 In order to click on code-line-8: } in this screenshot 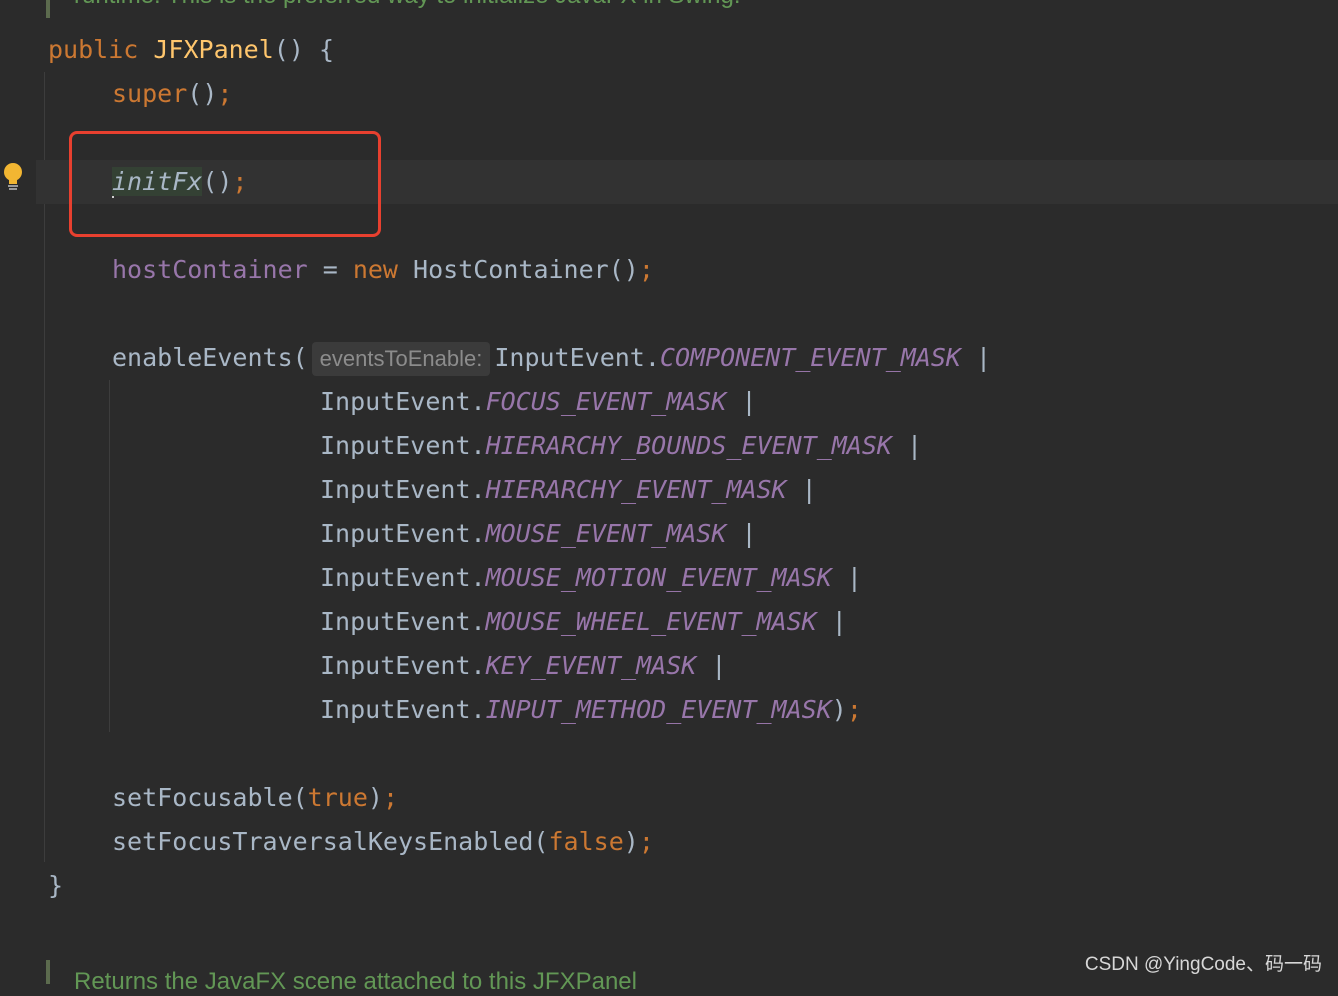, I will do `click(55, 886)`.